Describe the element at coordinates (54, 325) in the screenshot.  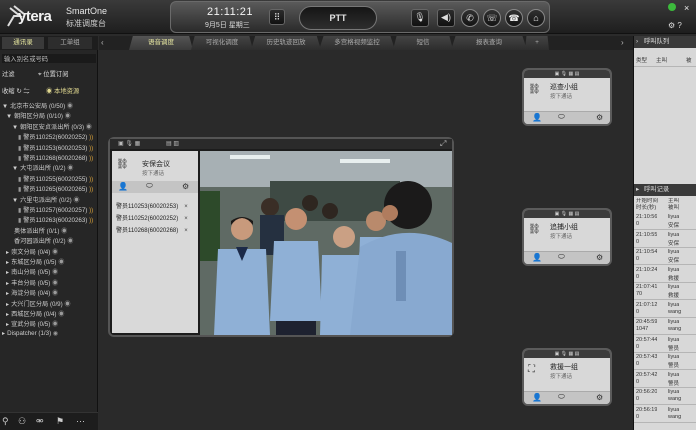
I see `visibility-icon: ◉` at that location.